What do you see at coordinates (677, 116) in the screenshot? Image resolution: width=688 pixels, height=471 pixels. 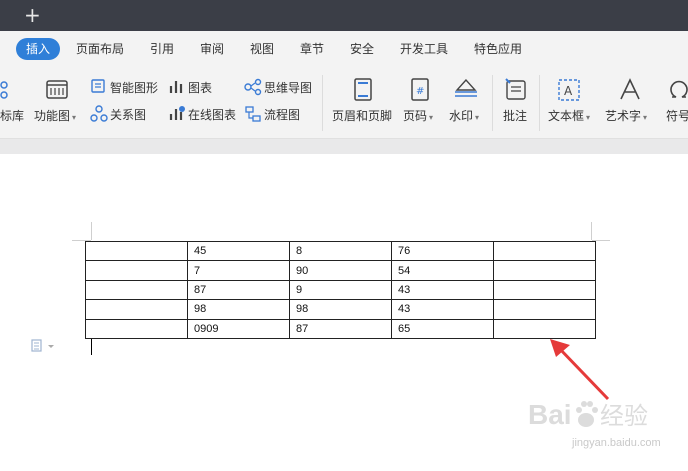 I see `symbol-label: 符号` at bounding box center [677, 116].